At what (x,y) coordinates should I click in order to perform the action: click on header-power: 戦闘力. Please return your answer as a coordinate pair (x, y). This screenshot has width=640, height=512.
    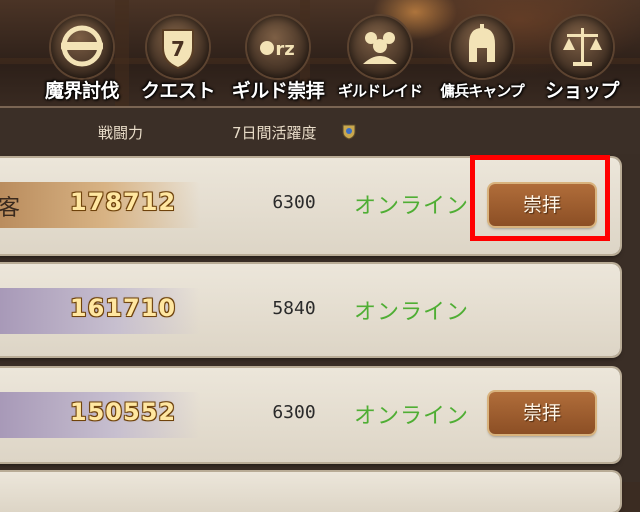
    Looking at the image, I should click on (121, 133).